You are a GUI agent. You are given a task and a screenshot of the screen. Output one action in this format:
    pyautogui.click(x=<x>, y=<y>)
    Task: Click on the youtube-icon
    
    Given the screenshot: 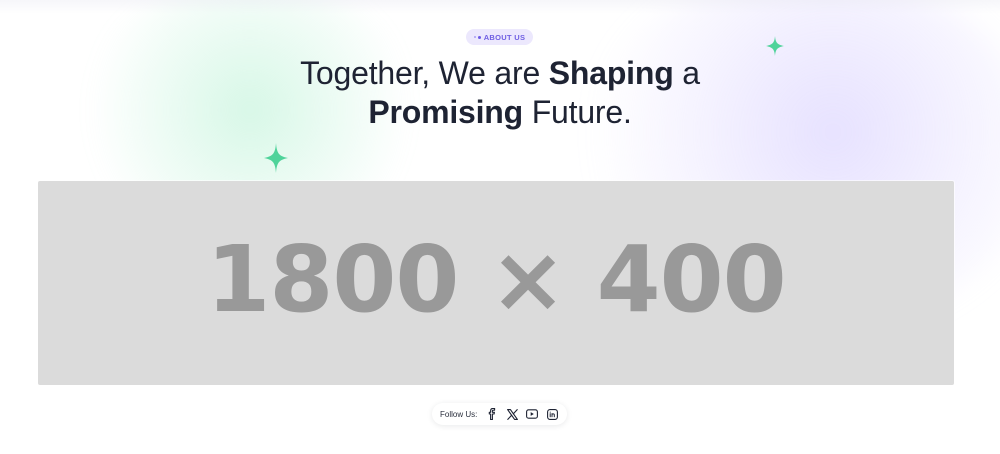 What is the action you would take?
    pyautogui.click(x=532, y=414)
    